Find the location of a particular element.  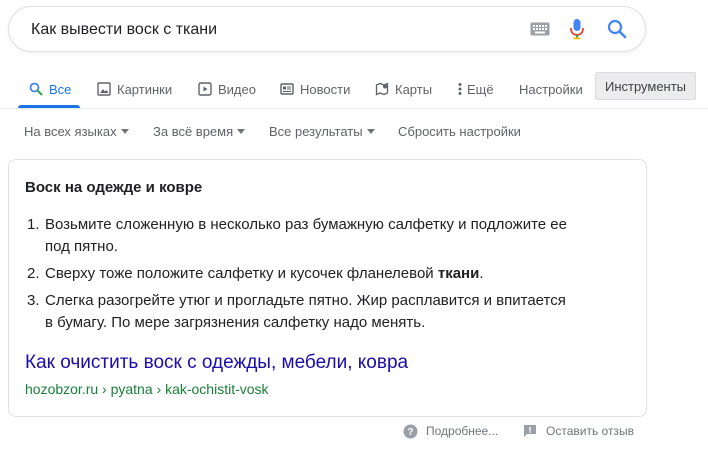

tab-images: Картинки is located at coordinates (134, 89).